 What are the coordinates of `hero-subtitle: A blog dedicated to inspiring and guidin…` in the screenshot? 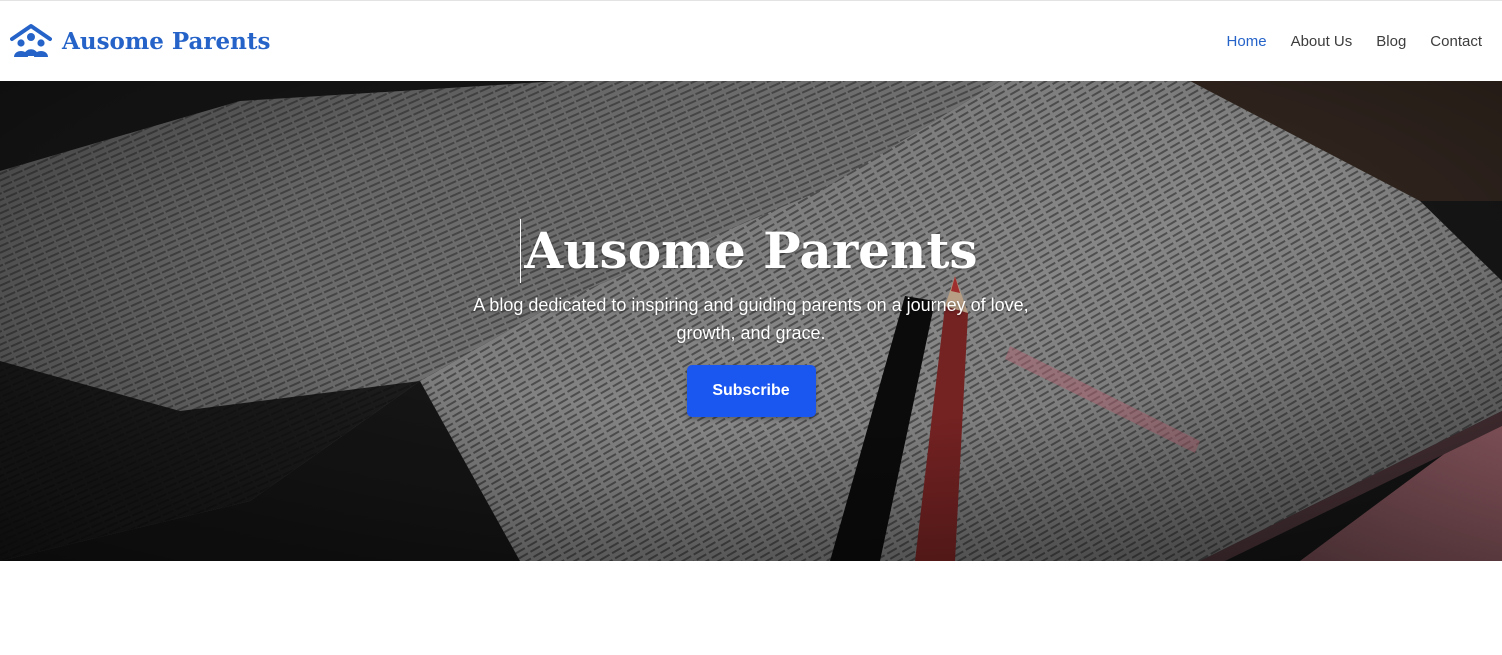 It's located at (751, 319).